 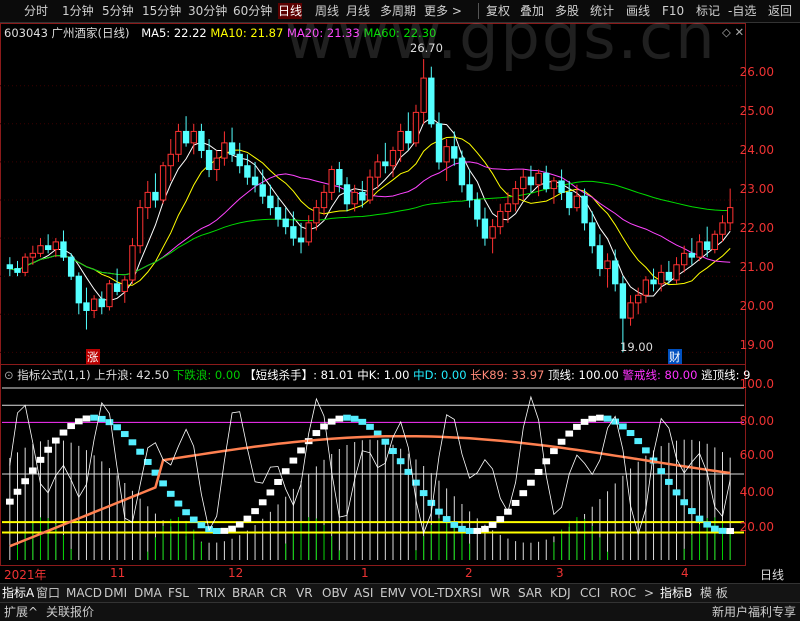 I want to click on price-tick: 26.00, so click(x=756, y=72).